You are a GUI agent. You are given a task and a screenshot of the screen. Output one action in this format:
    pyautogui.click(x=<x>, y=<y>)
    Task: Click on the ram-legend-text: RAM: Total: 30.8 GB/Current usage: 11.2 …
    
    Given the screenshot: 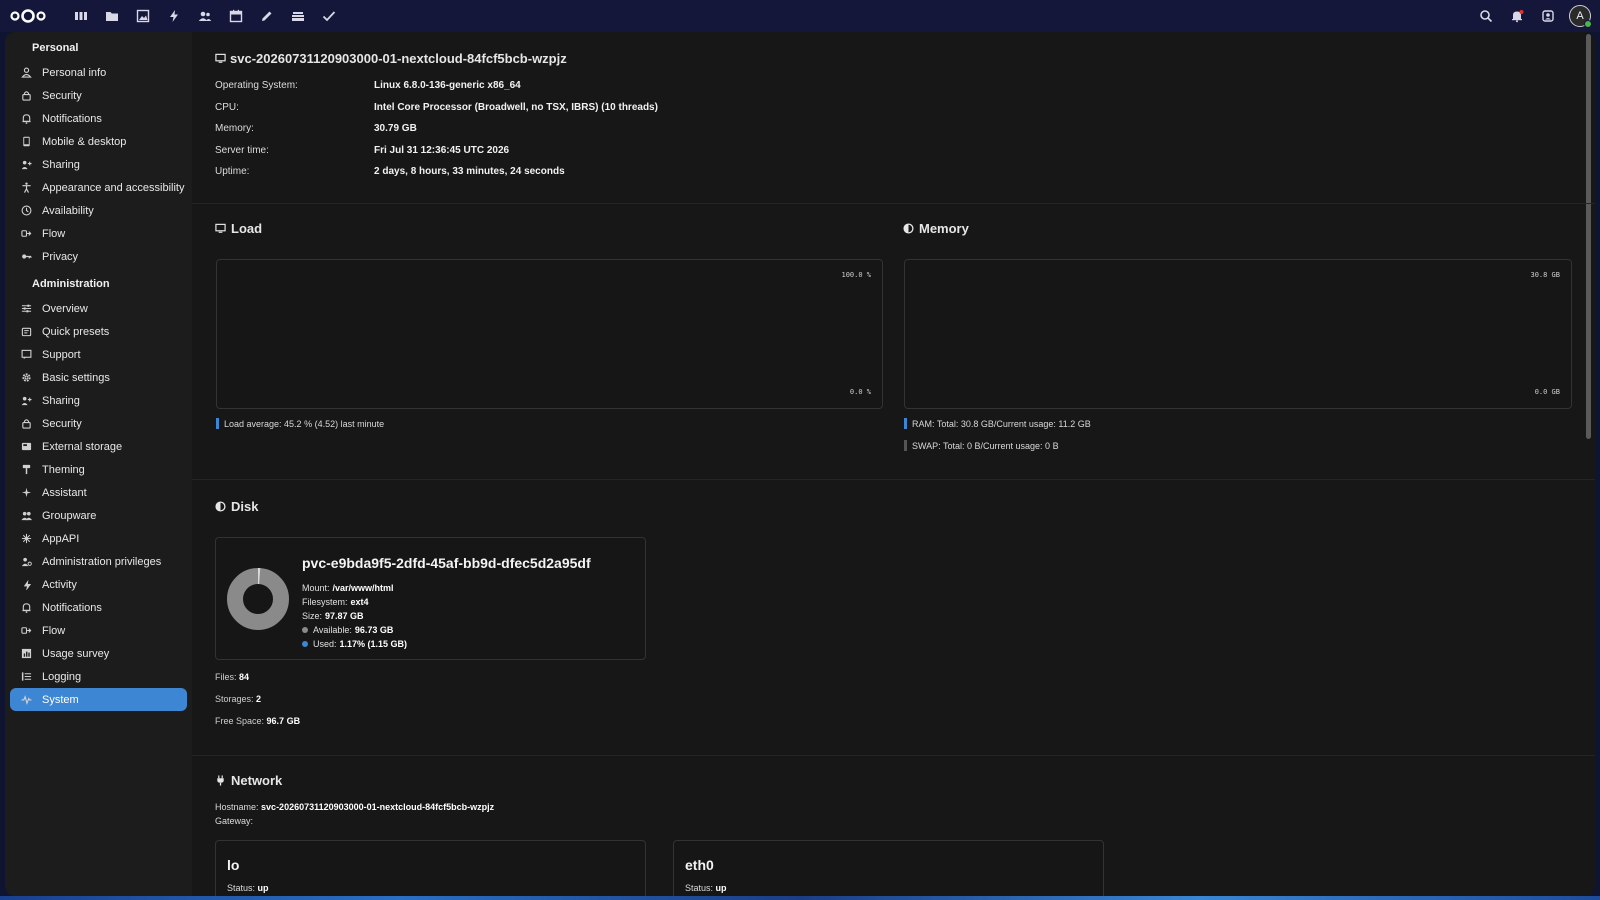 What is the action you would take?
    pyautogui.click(x=1001, y=423)
    